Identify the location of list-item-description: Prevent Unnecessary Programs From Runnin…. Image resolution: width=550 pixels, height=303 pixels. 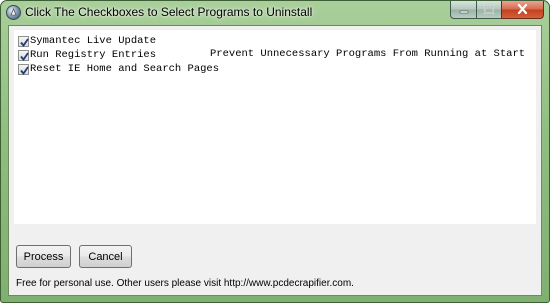
(368, 54).